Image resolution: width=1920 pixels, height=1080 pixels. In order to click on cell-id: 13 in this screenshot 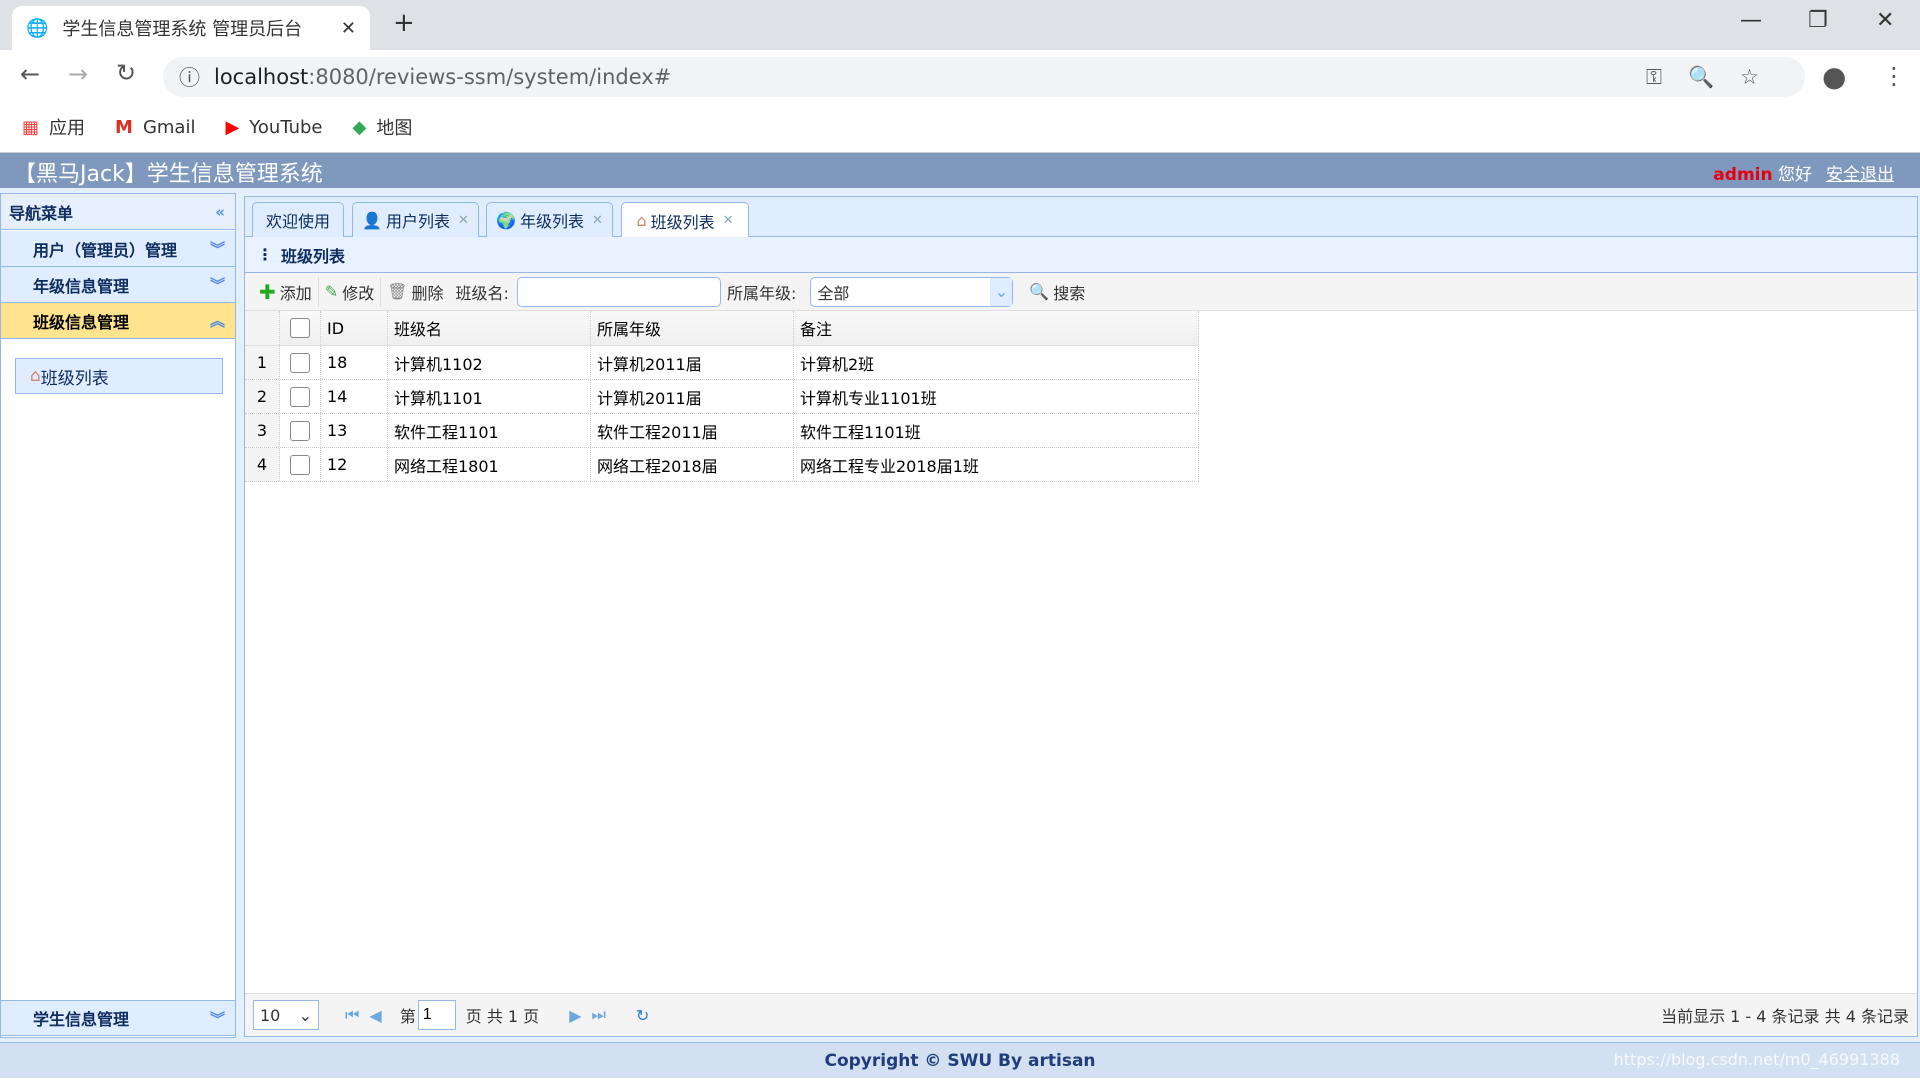, I will do `click(354, 430)`.